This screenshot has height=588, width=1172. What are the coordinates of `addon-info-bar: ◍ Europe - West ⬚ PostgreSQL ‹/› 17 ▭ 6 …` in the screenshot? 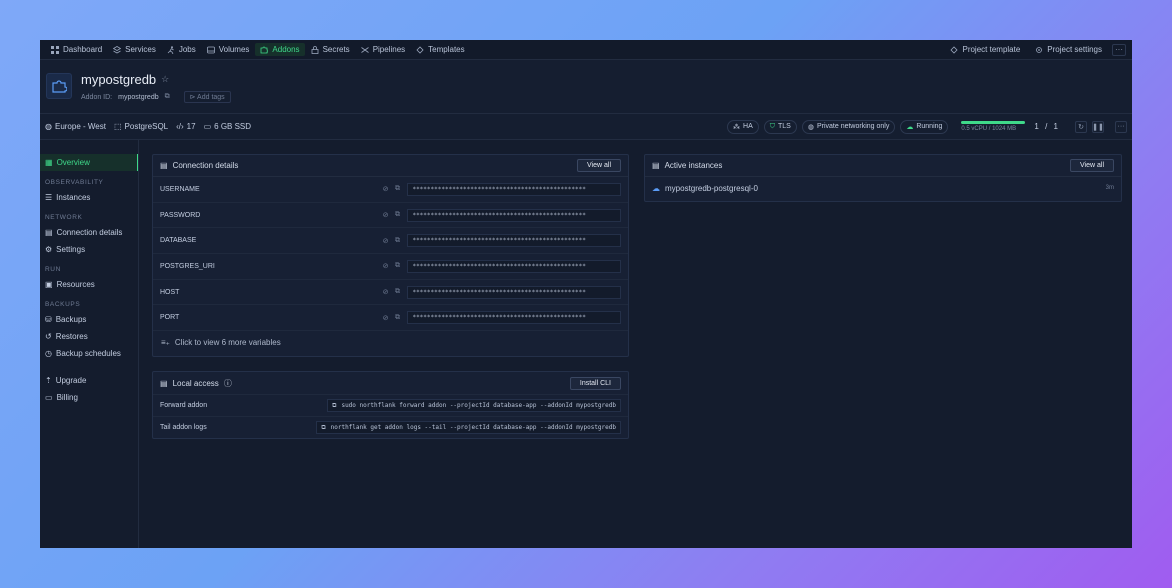 It's located at (586, 127).